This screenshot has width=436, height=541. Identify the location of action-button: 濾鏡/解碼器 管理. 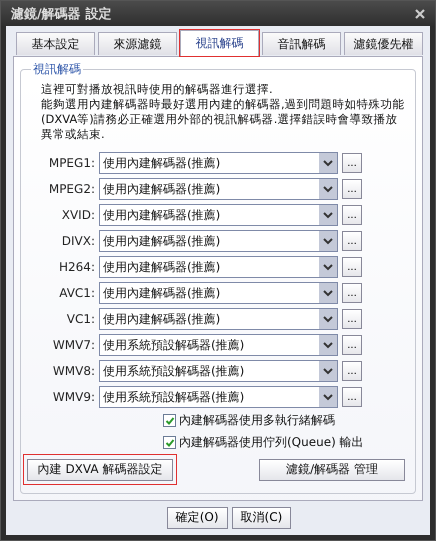
(332, 469).